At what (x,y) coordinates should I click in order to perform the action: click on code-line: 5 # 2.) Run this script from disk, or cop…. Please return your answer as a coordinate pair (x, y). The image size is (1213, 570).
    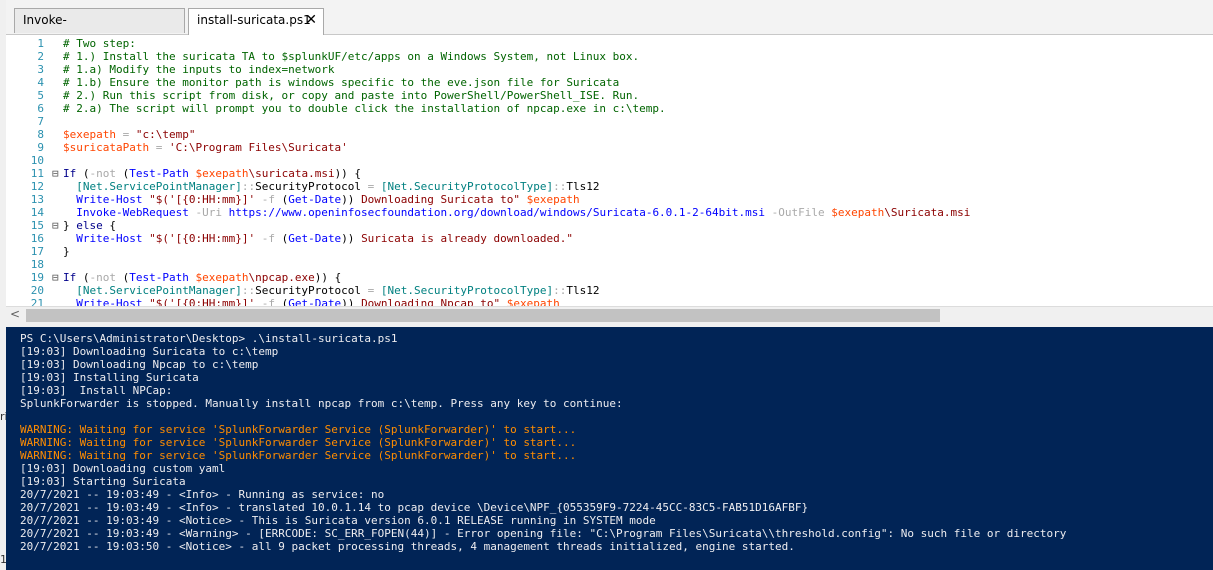
    Looking at the image, I should click on (609, 95).